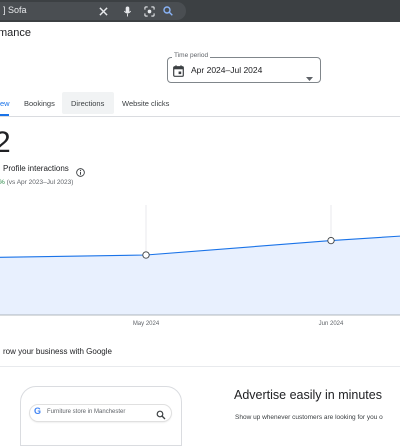  I want to click on tabs-divider, so click(200, 116).